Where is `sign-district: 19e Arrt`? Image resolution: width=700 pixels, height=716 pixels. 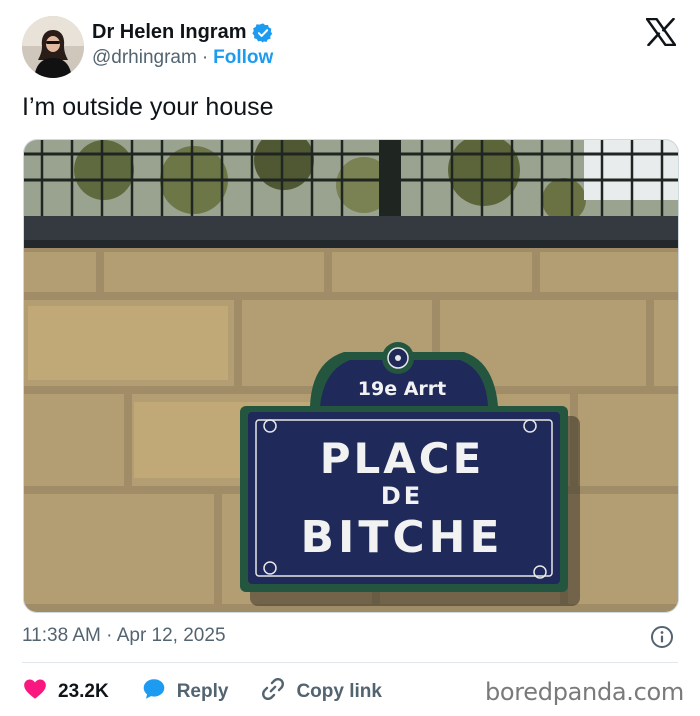 sign-district: 19e Arrt is located at coordinates (402, 389).